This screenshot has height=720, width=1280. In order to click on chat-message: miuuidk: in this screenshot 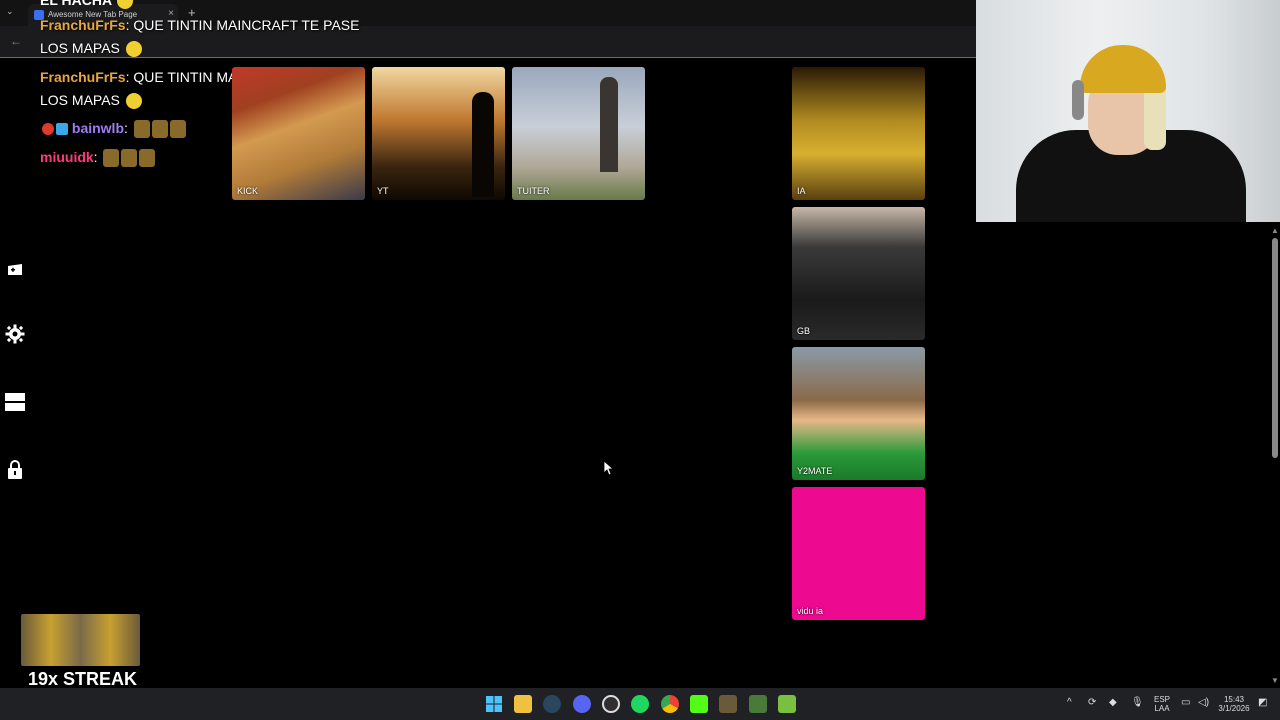, I will do `click(98, 157)`.